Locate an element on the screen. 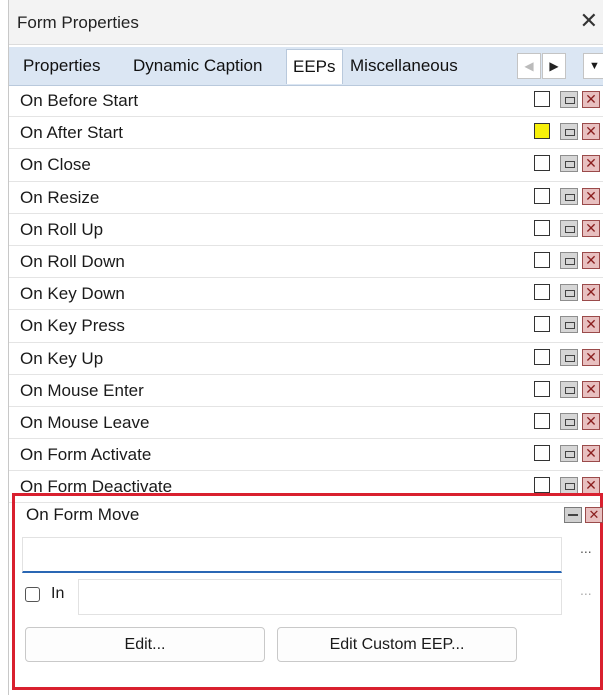  event-label: On Form Activate is located at coordinates (86, 455).